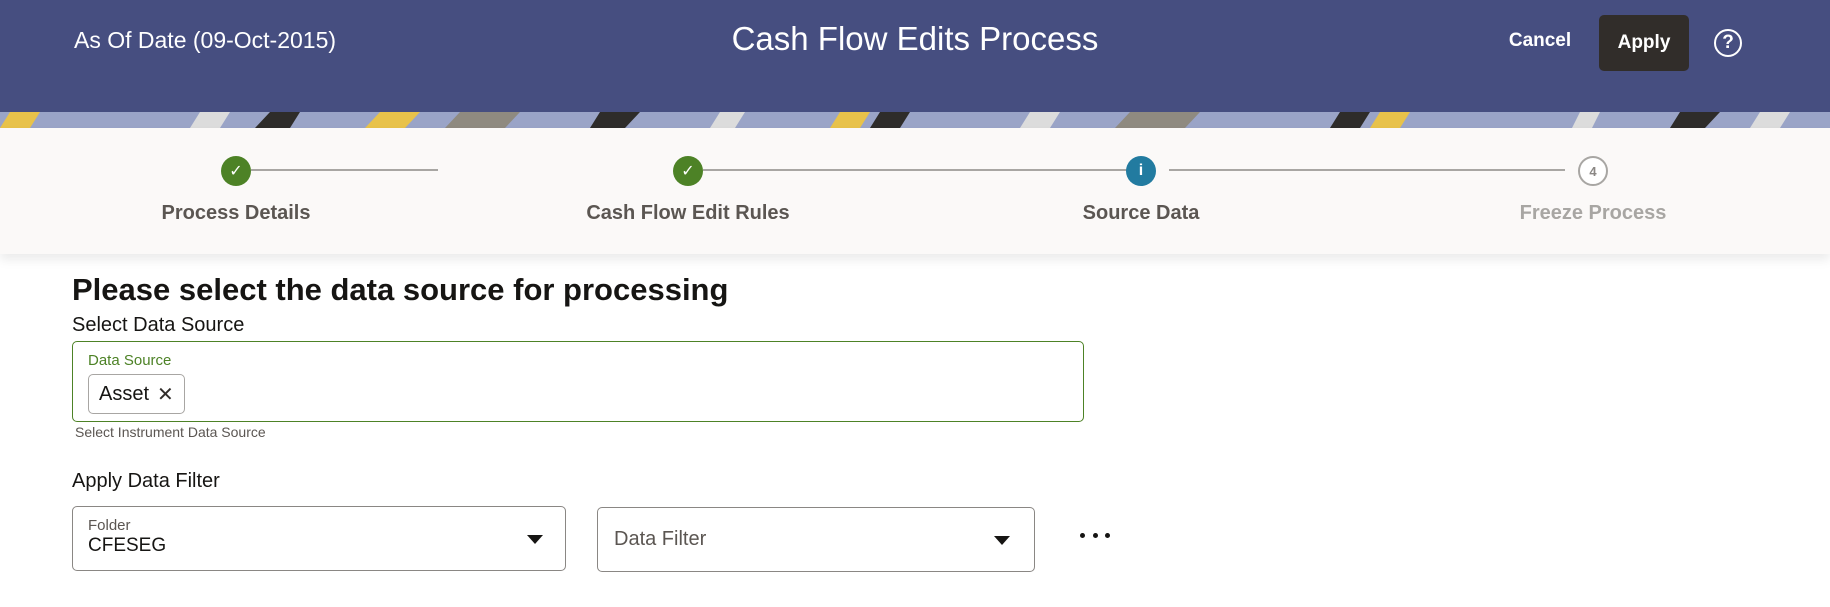 The image size is (1830, 607). Describe the element at coordinates (170, 432) in the screenshot. I see `data-source-helper-text: Select Instrument Data Source` at that location.